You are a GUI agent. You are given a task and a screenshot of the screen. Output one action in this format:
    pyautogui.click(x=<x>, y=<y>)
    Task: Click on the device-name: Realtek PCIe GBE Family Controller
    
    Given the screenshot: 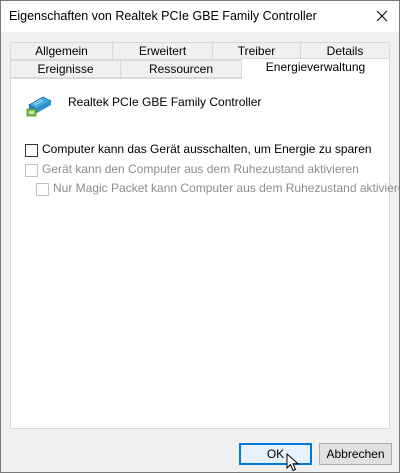 What is the action you would take?
    pyautogui.click(x=165, y=102)
    